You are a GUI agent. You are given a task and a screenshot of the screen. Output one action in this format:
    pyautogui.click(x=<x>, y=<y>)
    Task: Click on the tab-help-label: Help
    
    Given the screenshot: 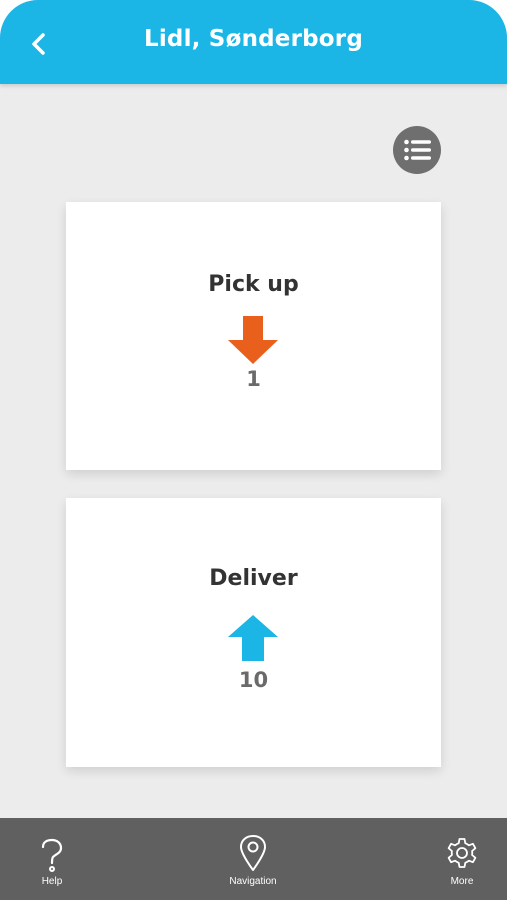 What is the action you would take?
    pyautogui.click(x=52, y=881)
    